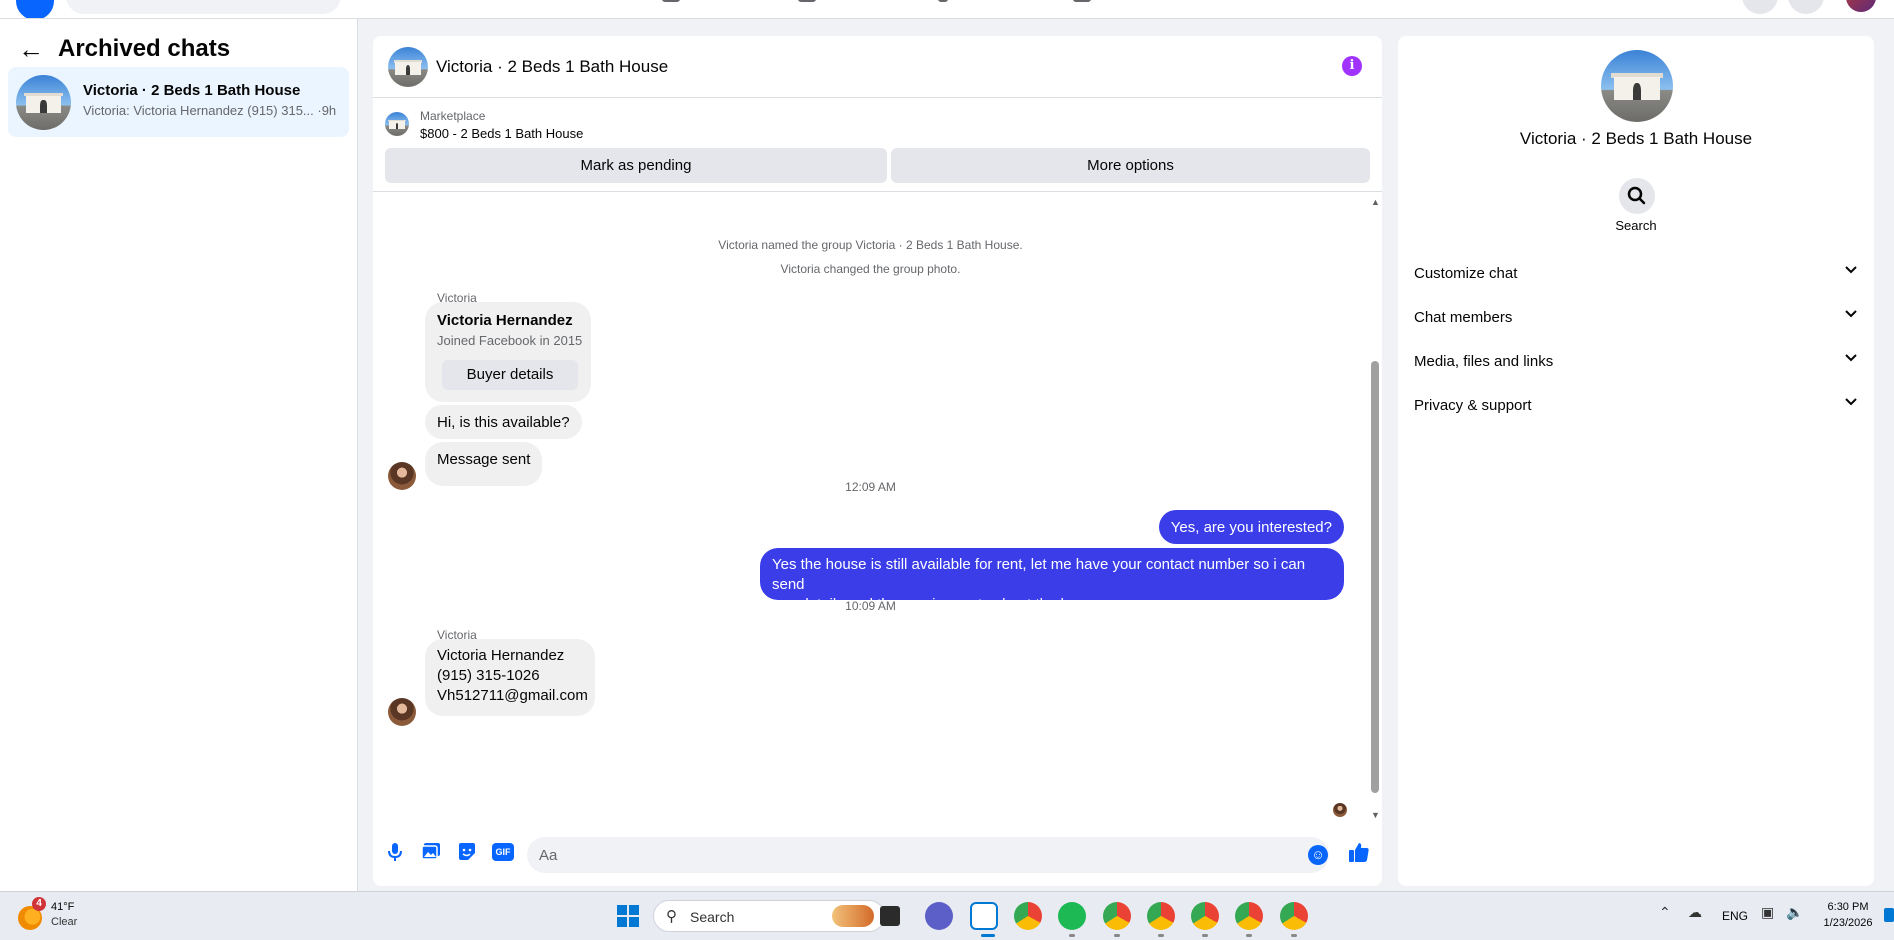 The image size is (1894, 940). I want to click on weather-badge: 4, so click(39, 904).